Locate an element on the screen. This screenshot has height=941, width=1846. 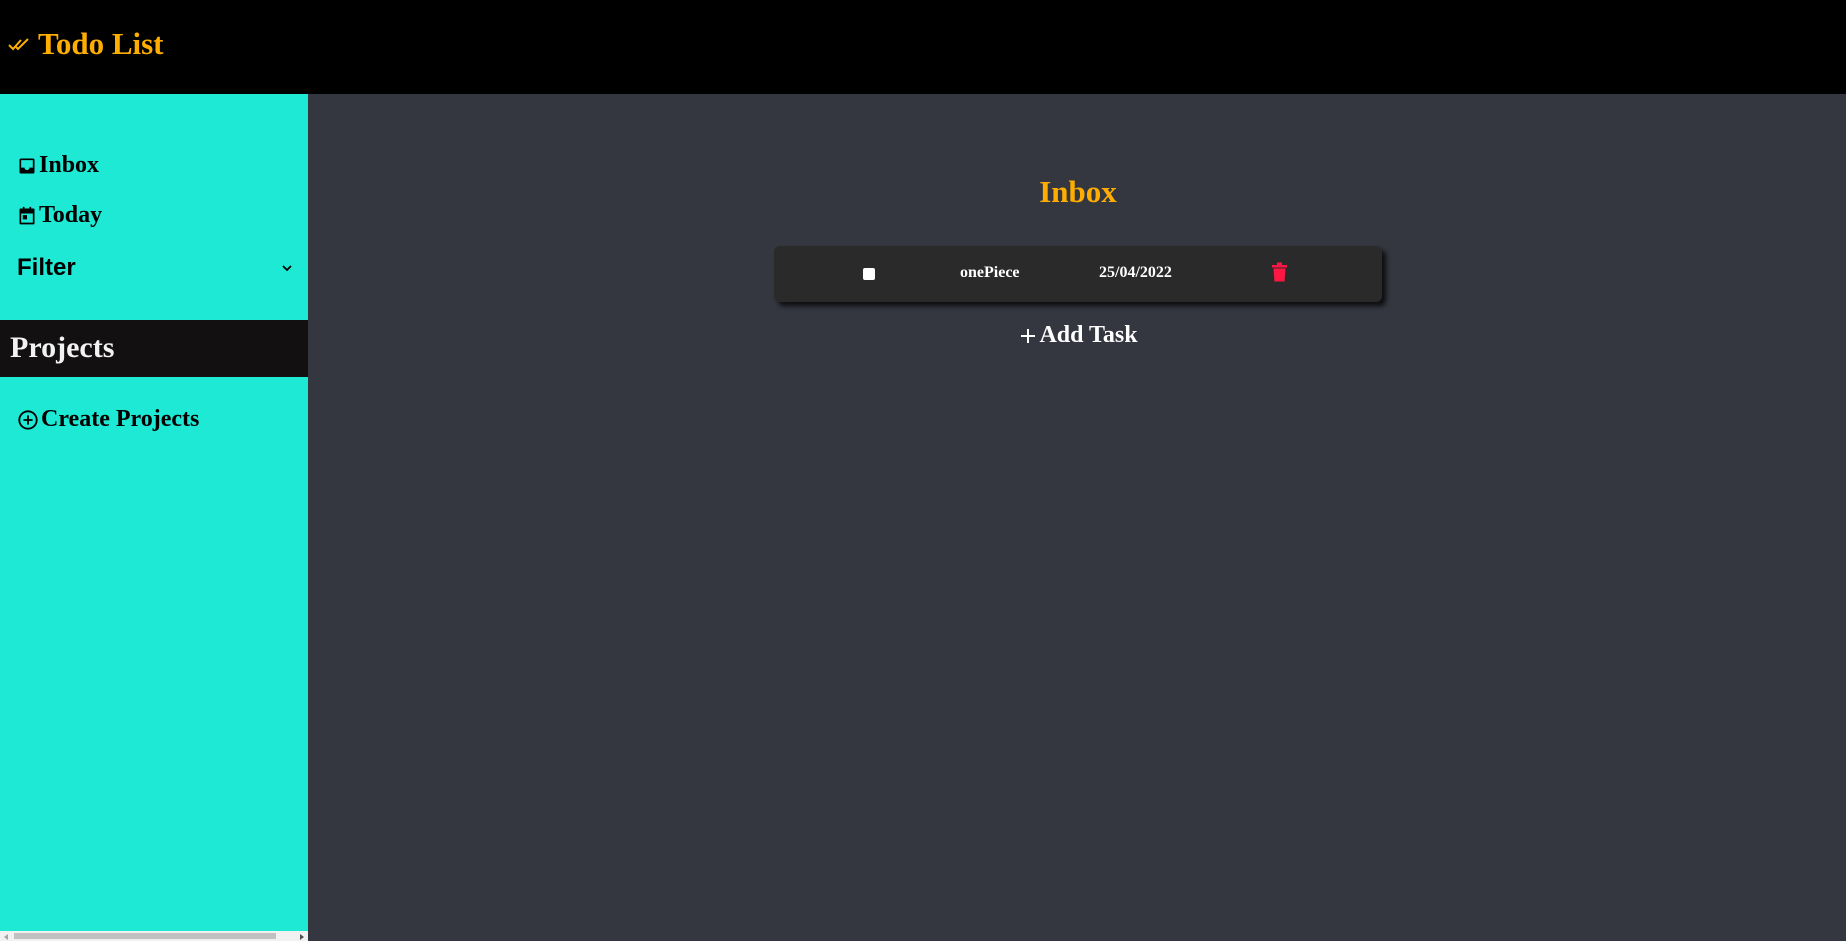
chevron-down-icon is located at coordinates (287, 268).